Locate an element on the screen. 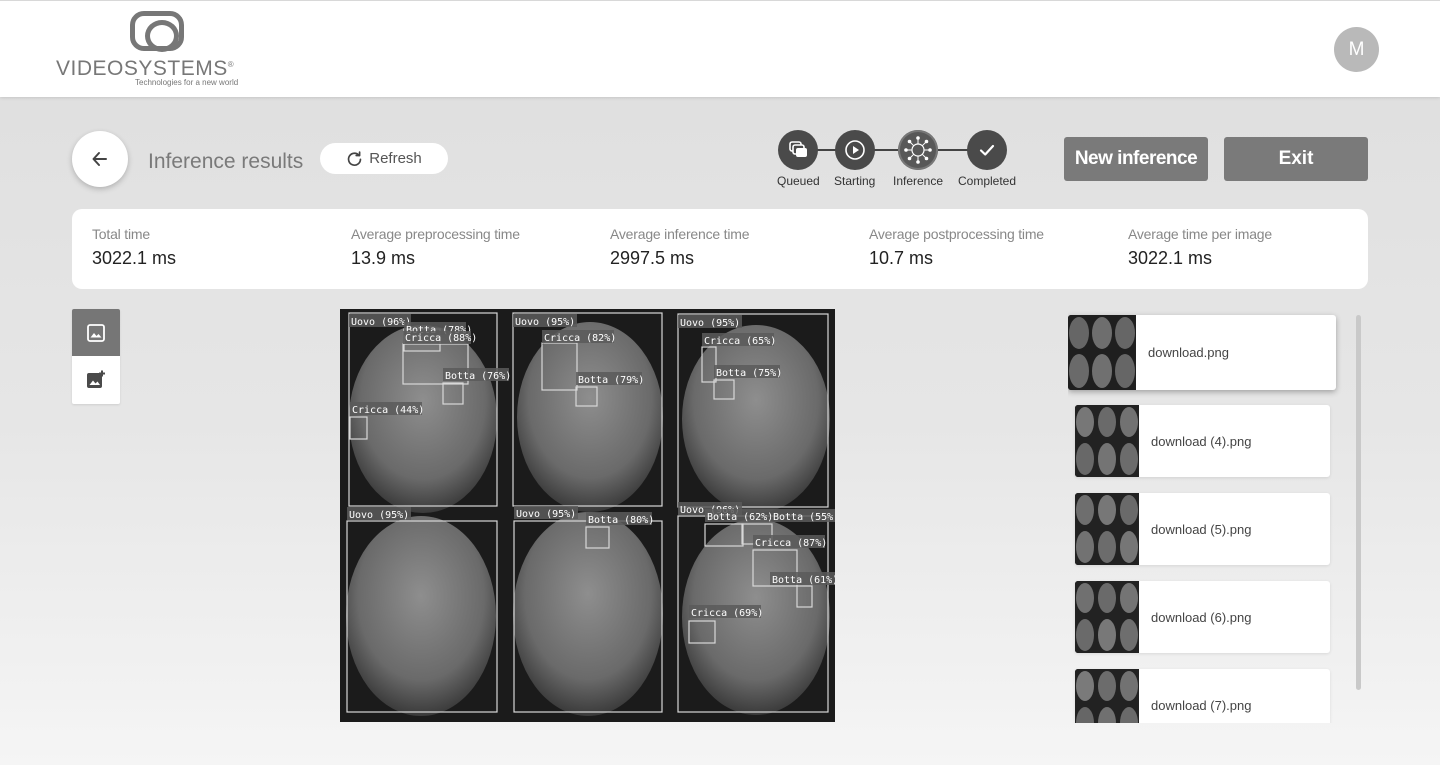  file-item-download: download.png is located at coordinates (1202, 352).